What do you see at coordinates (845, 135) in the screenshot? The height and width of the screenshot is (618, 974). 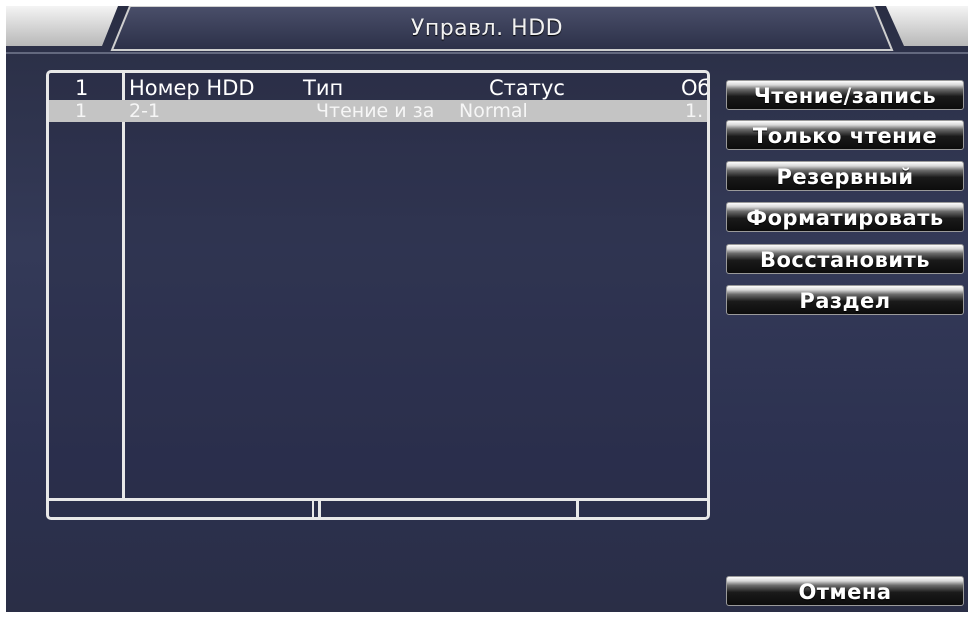 I see `read-only-button: Только чтение` at bounding box center [845, 135].